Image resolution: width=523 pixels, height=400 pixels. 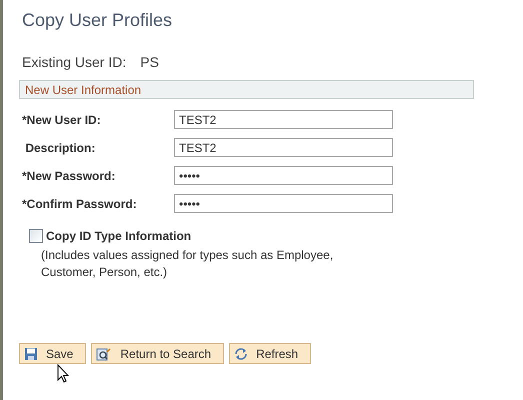 I want to click on field-label: Existing User ID:, so click(x=74, y=62).